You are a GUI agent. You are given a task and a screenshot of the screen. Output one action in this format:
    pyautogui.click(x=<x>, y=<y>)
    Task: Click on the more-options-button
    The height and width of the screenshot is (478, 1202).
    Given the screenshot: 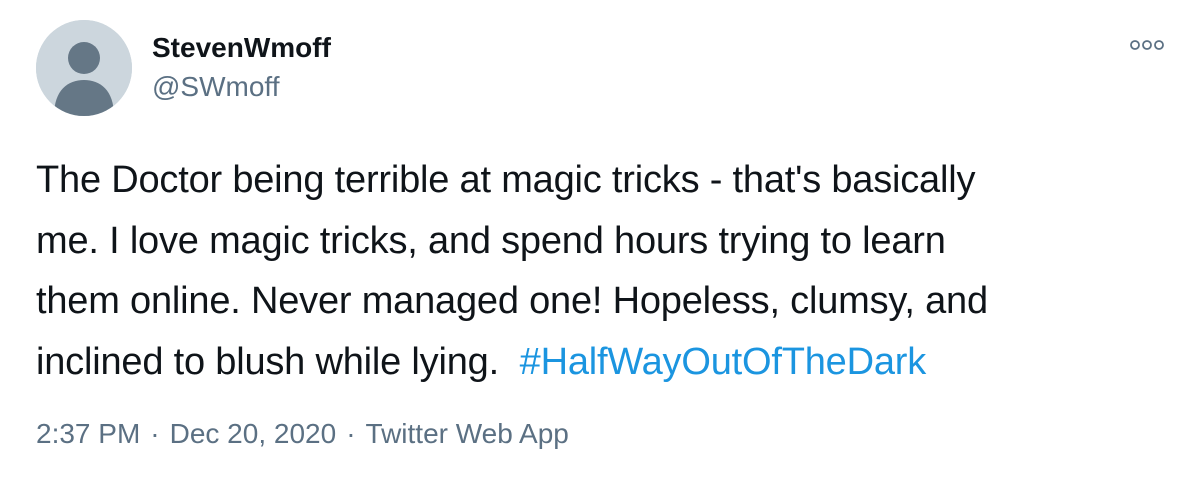 What is the action you would take?
    pyautogui.click(x=1147, y=45)
    